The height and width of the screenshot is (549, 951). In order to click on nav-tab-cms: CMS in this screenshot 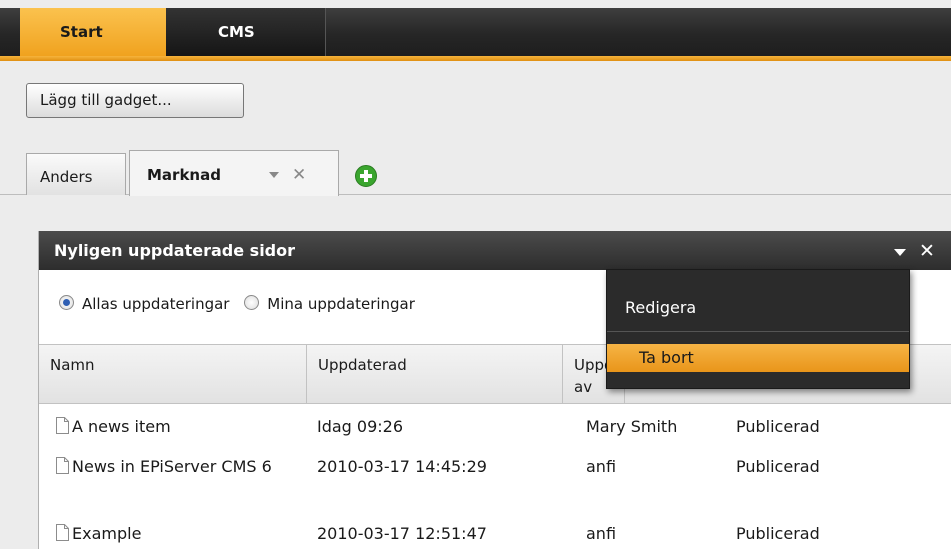, I will do `click(246, 32)`.